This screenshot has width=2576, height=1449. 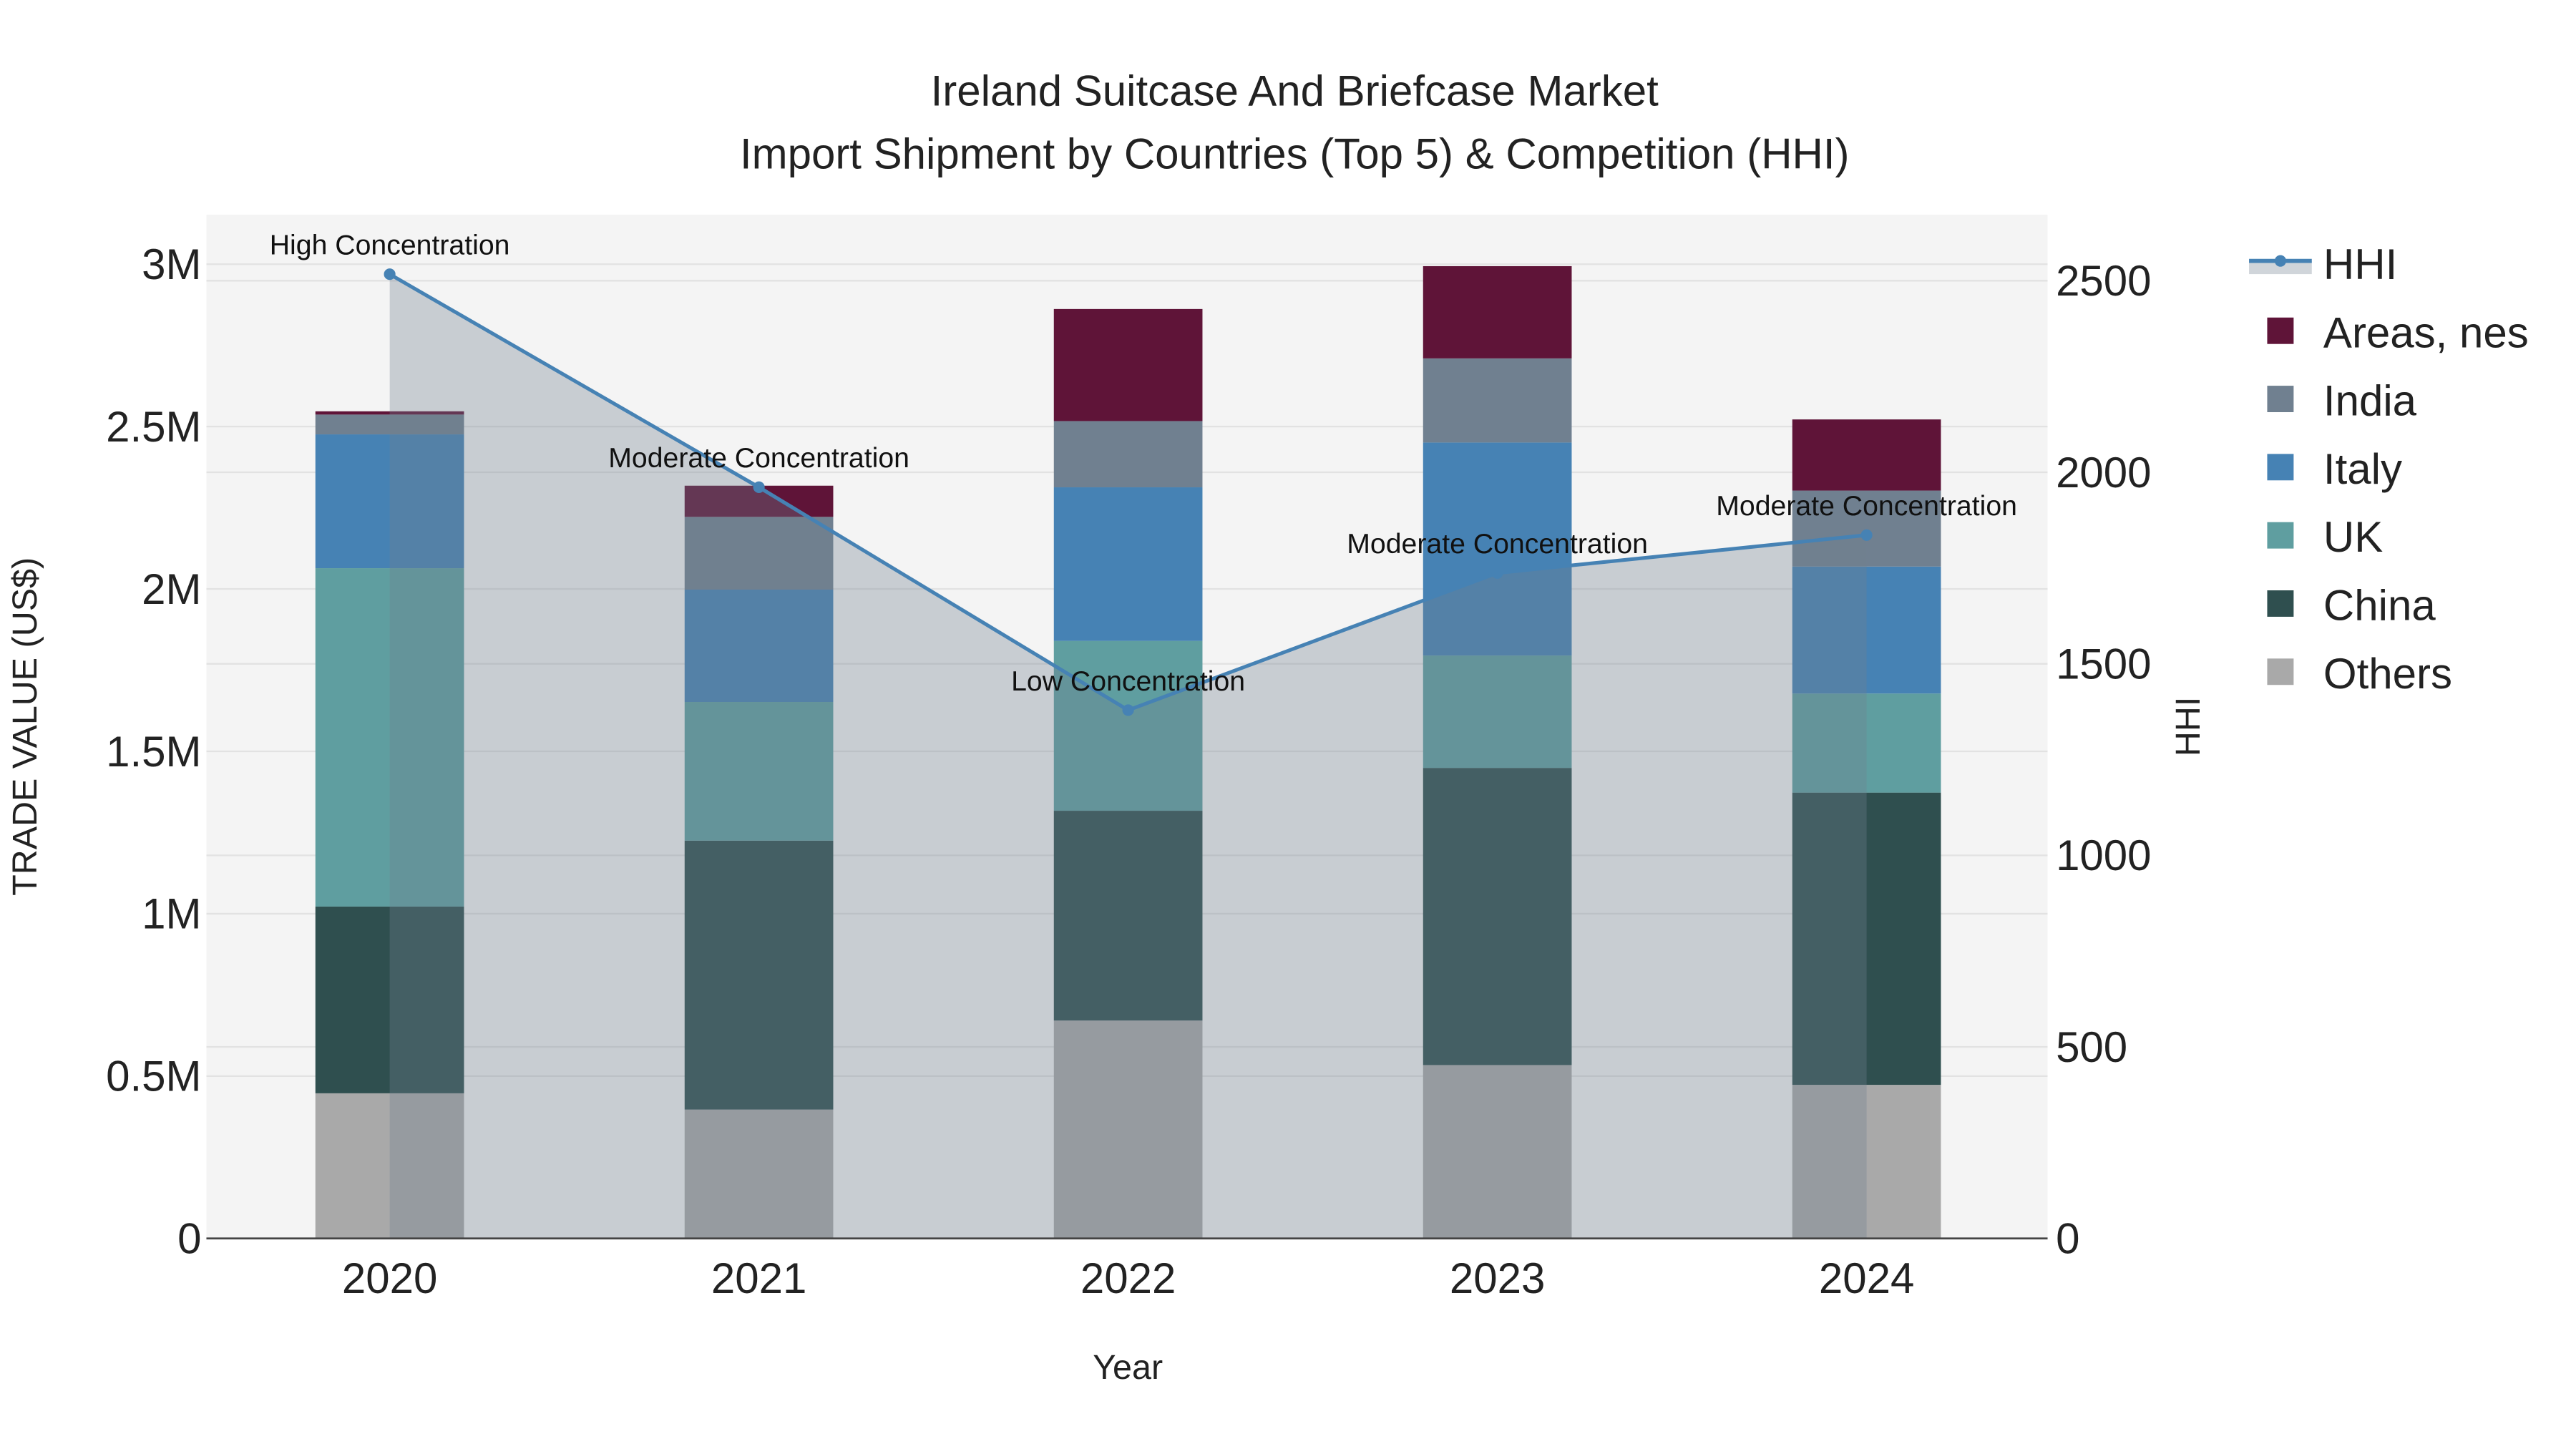 I want to click on y2-tick-label: 500, so click(x=2091, y=1047).